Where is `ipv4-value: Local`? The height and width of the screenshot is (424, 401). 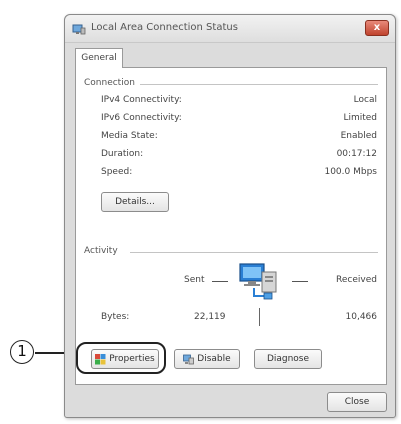
ipv4-value: Local is located at coordinates (365, 100).